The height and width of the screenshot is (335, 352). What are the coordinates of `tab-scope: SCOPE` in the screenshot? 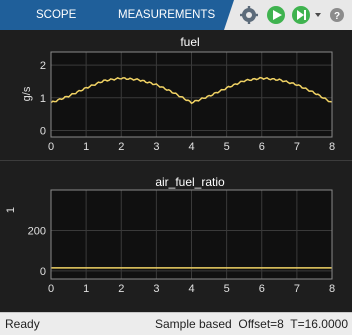 It's located at (56, 15).